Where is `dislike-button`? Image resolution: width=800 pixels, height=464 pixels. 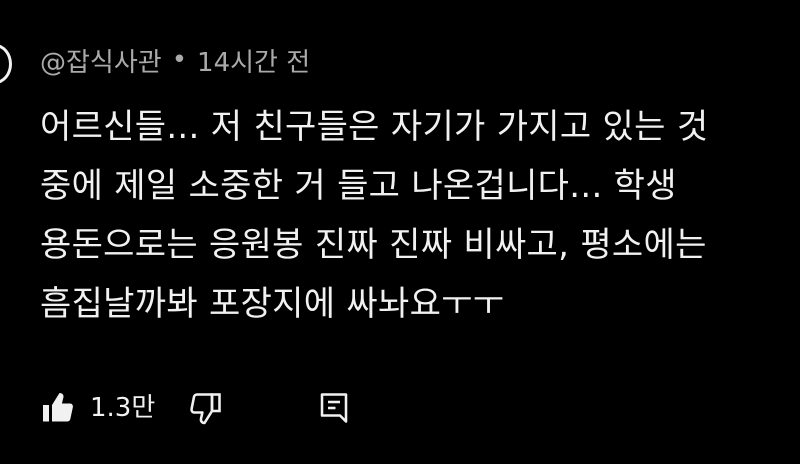 dislike-button is located at coordinates (206, 408).